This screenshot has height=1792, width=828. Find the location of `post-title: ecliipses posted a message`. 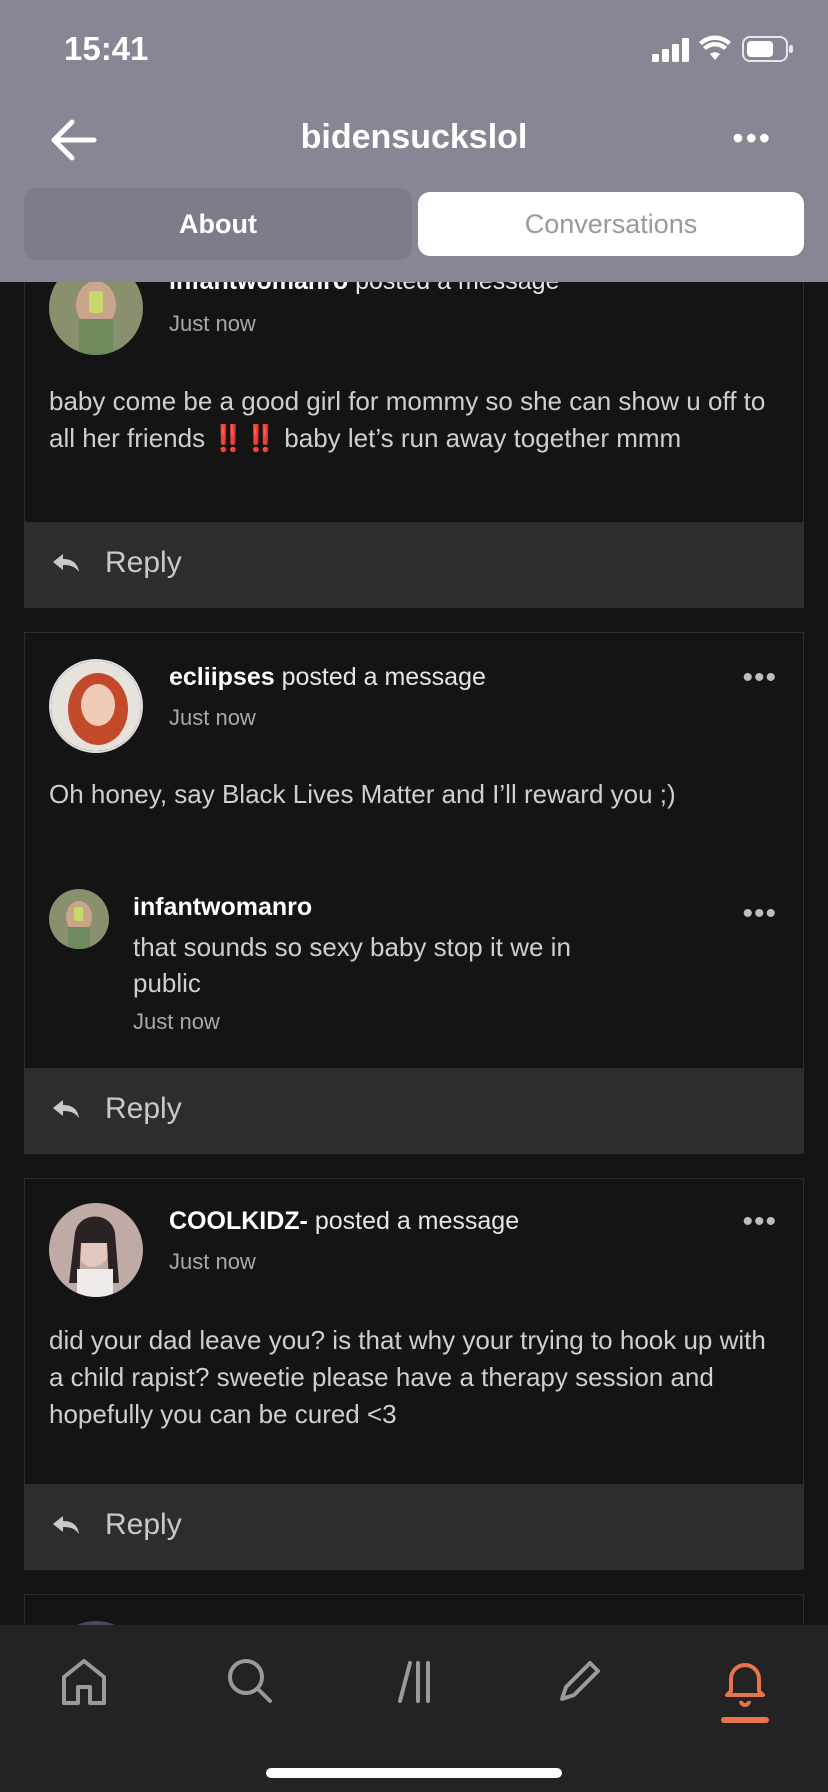

post-title: ecliipses posted a message is located at coordinates (327, 677).